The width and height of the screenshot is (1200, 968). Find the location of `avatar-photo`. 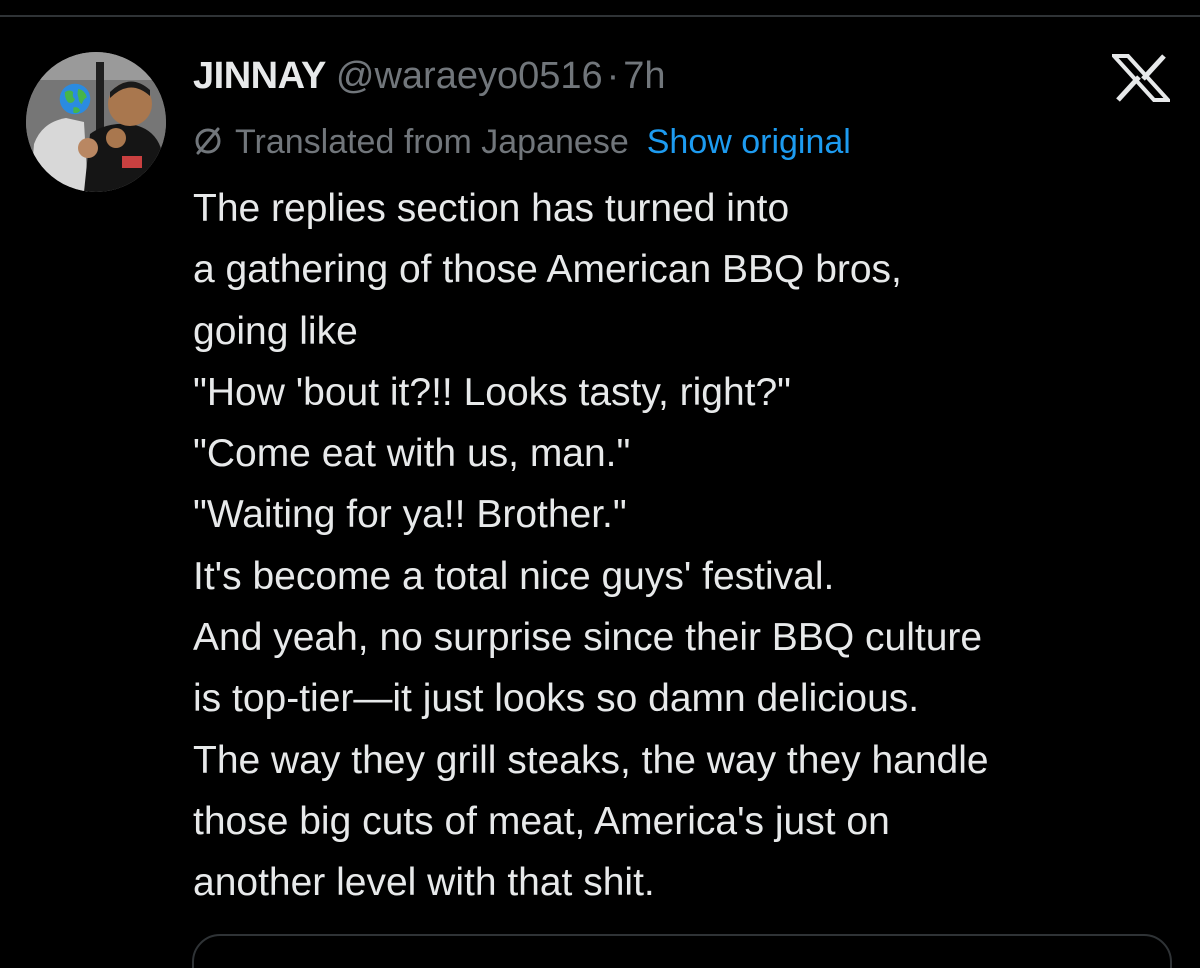

avatar-photo is located at coordinates (96, 122).